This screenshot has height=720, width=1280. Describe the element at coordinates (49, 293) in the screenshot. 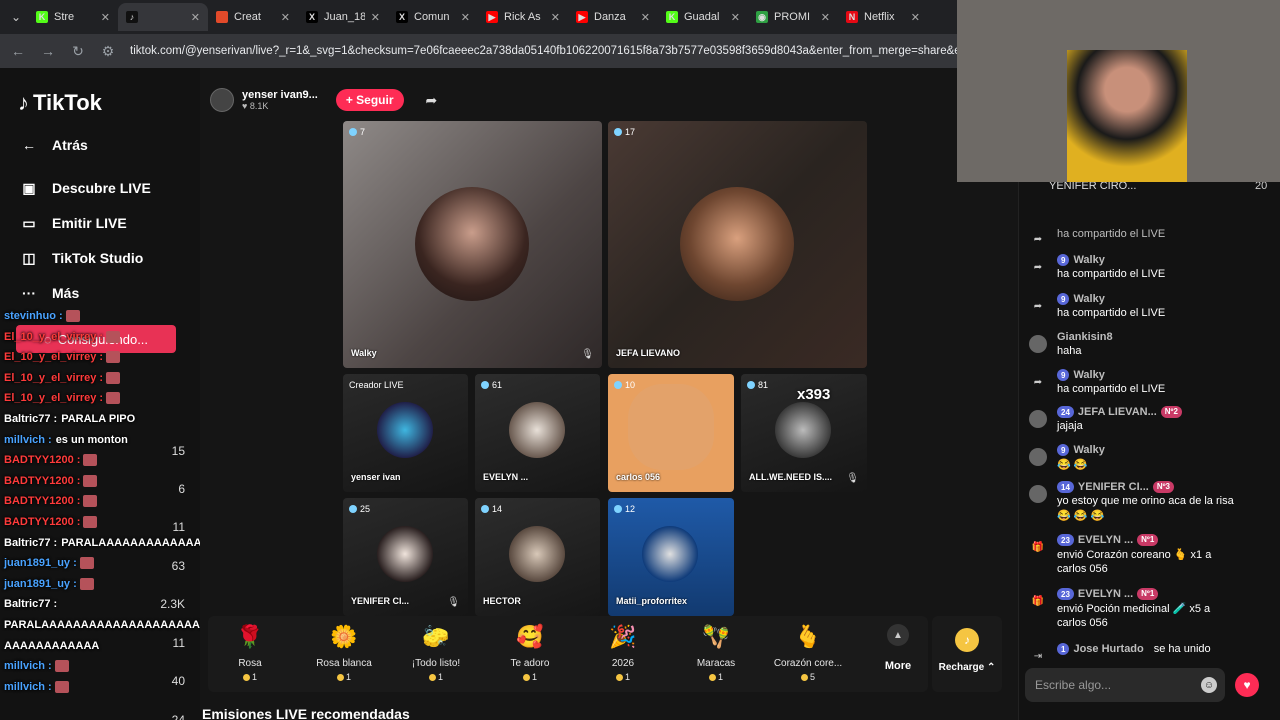

I see `sidebar-item-mas: ··· Más` at that location.